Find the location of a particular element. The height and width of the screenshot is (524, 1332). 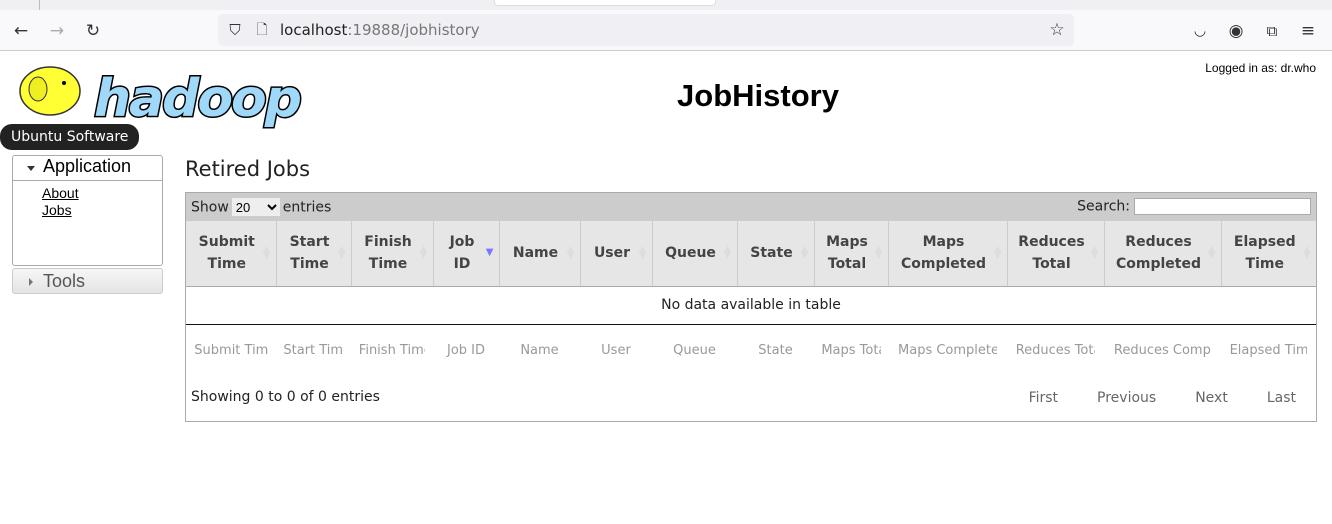

entries-label: entries is located at coordinates (307, 207).